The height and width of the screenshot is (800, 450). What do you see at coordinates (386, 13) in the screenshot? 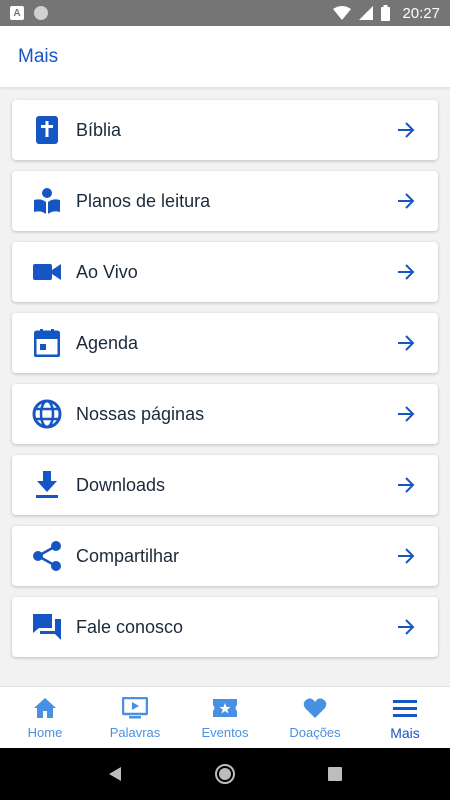
I see `battery-icon` at bounding box center [386, 13].